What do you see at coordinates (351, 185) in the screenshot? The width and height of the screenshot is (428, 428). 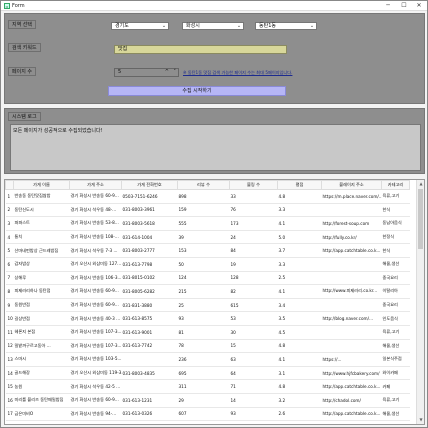 I see `column-header: 블레이지 주소` at bounding box center [351, 185].